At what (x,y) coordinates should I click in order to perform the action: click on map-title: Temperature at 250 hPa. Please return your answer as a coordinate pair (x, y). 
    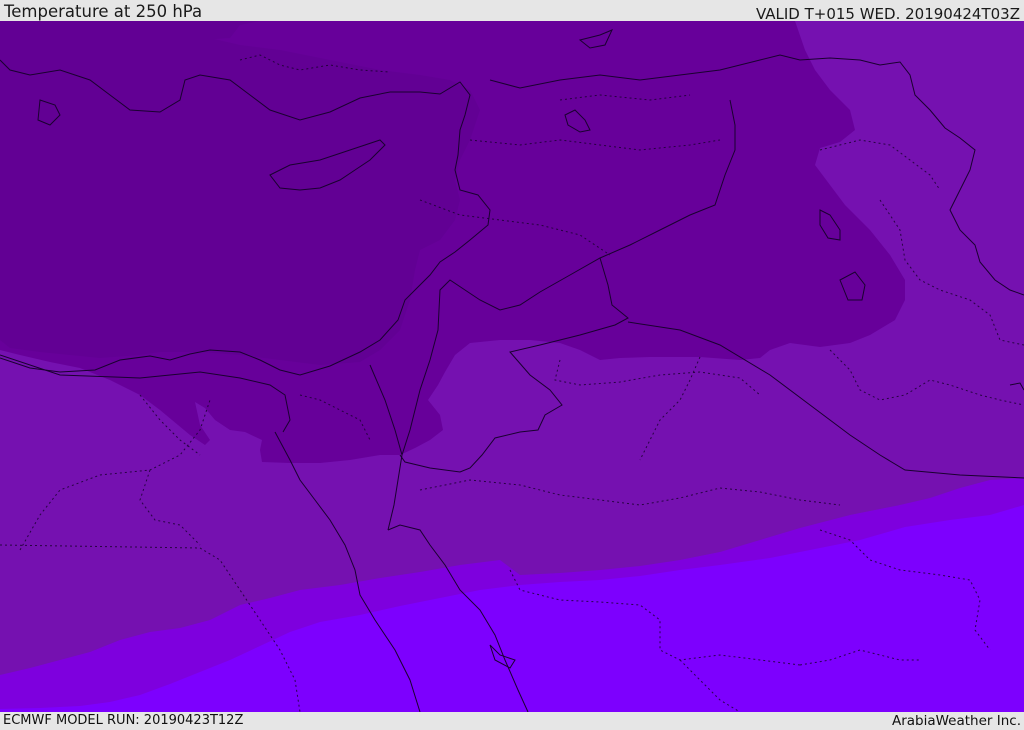
    Looking at the image, I should click on (103, 11).